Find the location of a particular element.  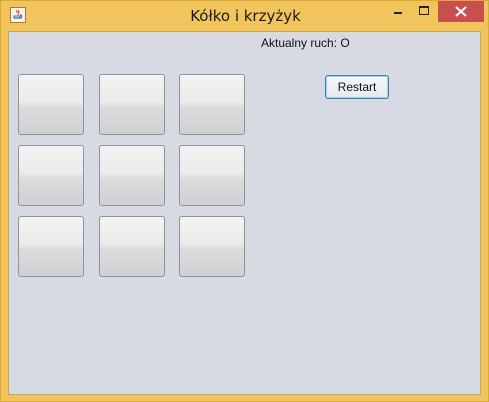

minimize-icon is located at coordinates (398, 13).